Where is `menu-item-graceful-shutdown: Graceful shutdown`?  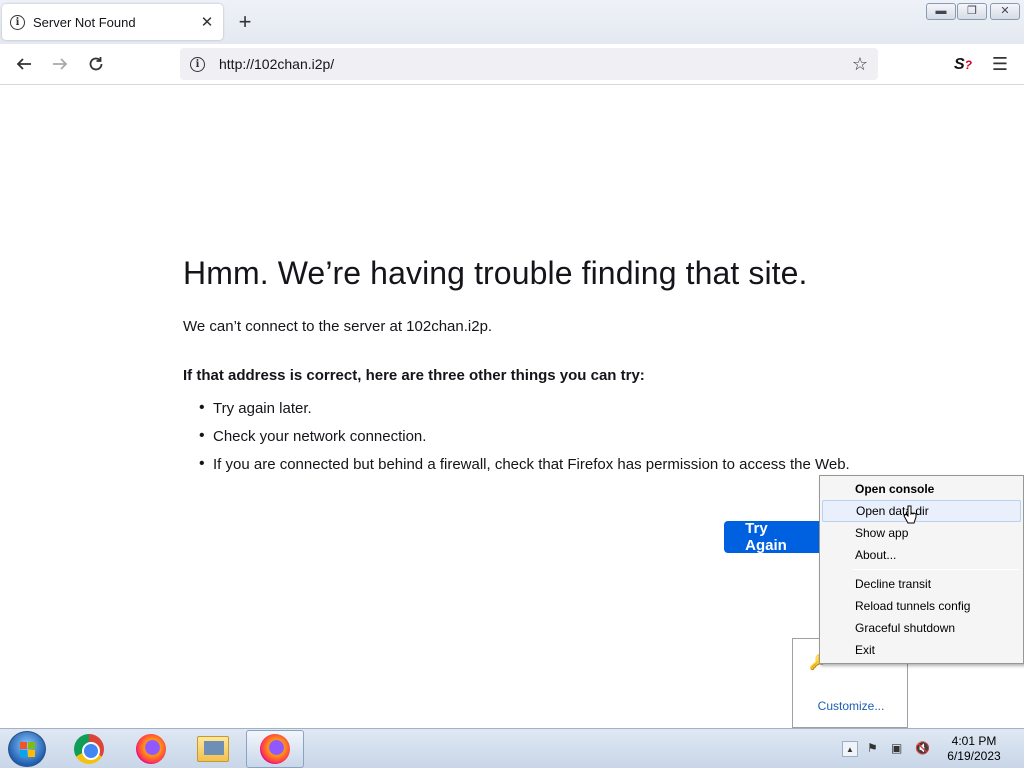
menu-item-graceful-shutdown: Graceful shutdown is located at coordinates (921, 628).